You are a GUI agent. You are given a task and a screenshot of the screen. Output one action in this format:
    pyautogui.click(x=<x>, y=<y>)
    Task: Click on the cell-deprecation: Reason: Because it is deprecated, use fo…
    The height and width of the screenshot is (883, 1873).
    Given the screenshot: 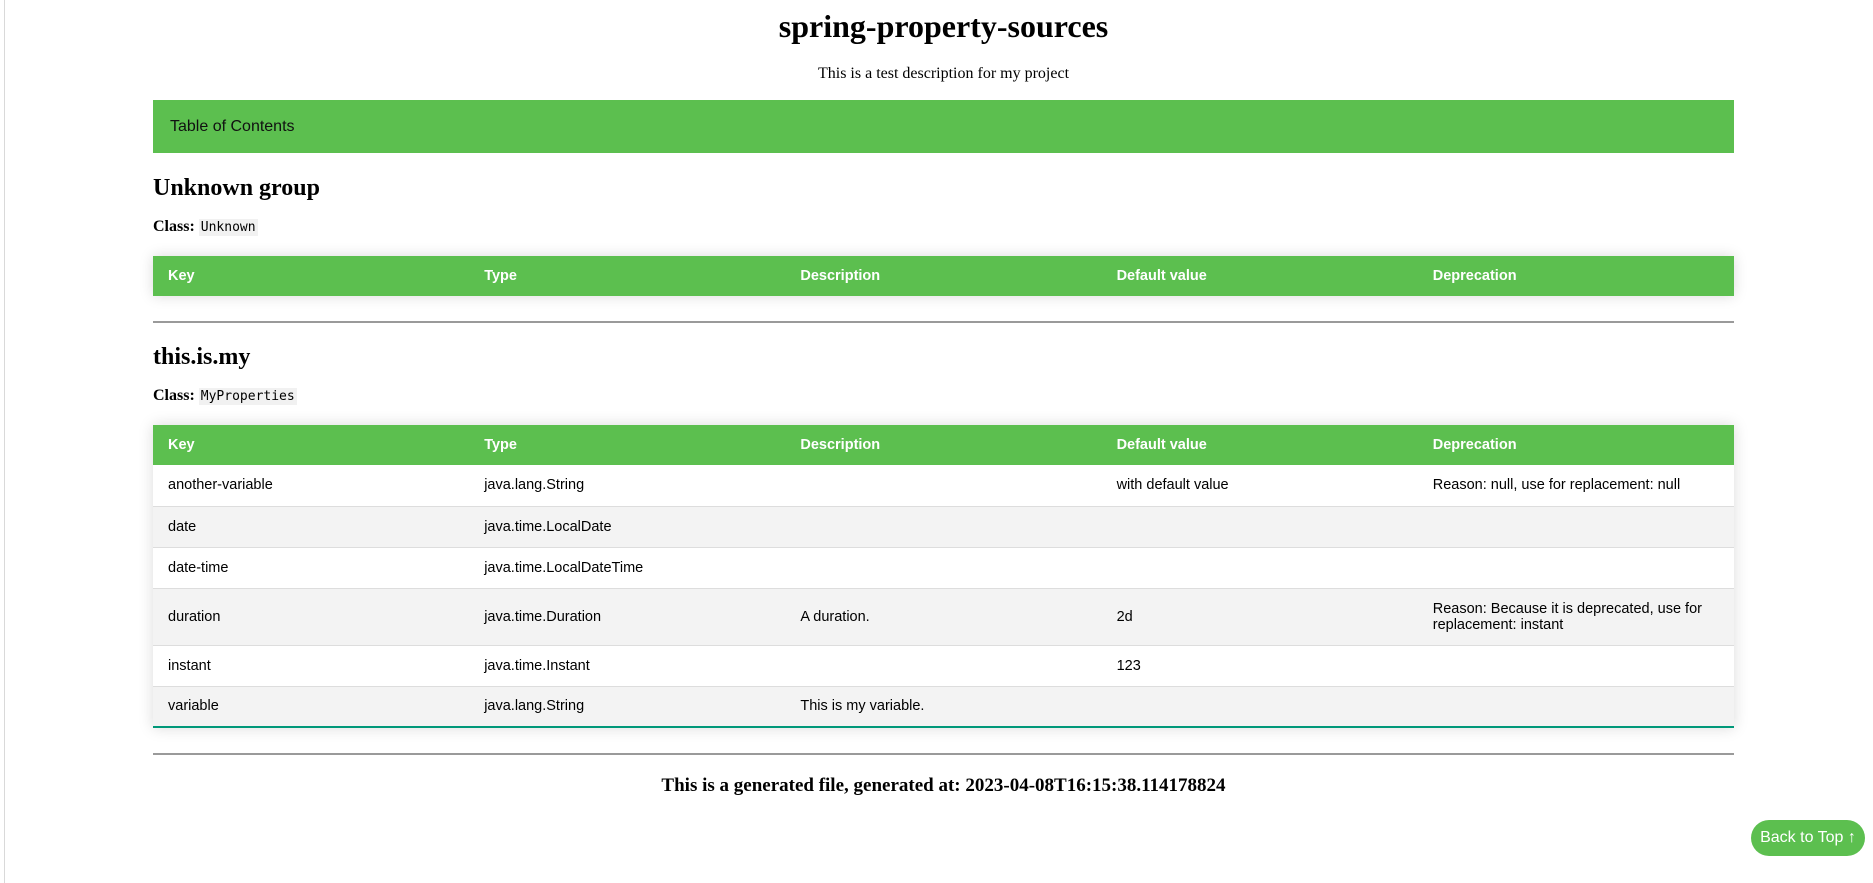 What is the action you would take?
    pyautogui.click(x=1575, y=617)
    